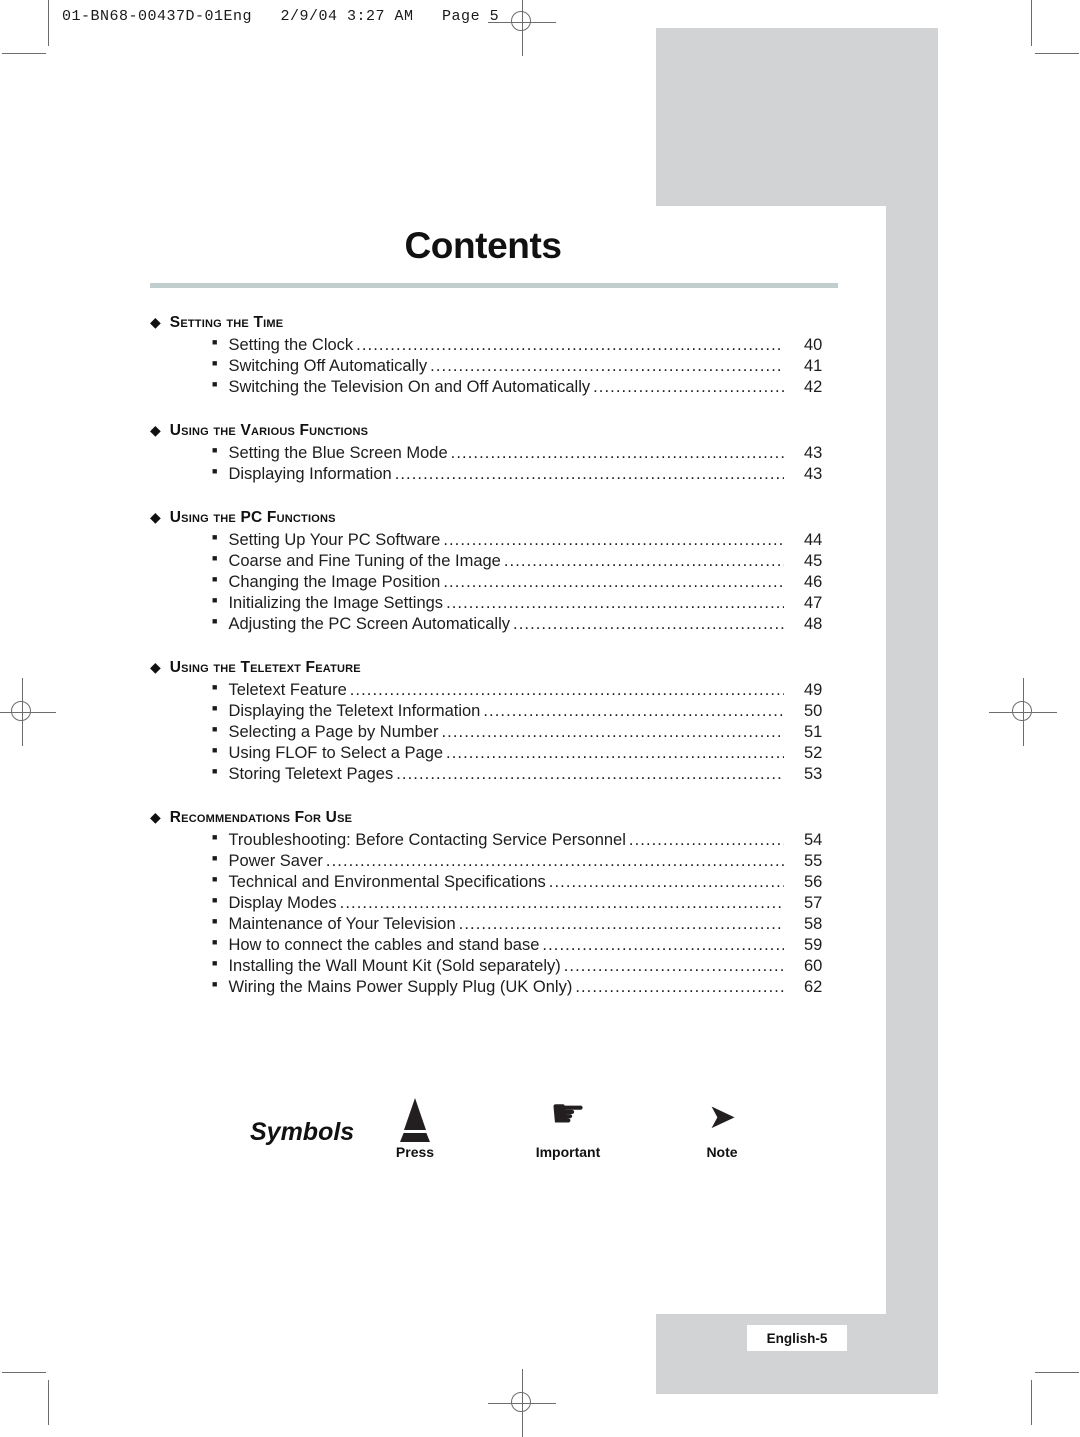  I want to click on toc-entry-page-number: 40, so click(813, 345).